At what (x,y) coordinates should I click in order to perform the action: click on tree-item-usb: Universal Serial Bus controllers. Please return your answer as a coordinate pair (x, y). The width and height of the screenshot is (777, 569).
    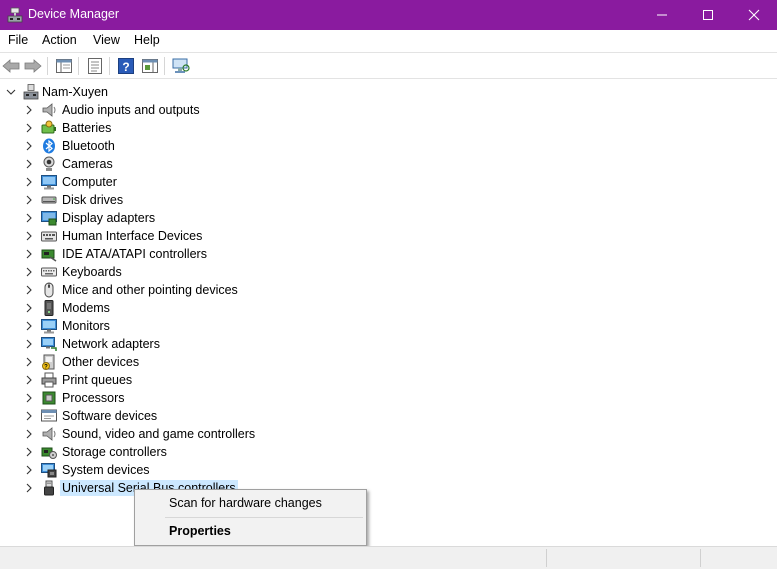
    Looking at the image, I should click on (388, 488).